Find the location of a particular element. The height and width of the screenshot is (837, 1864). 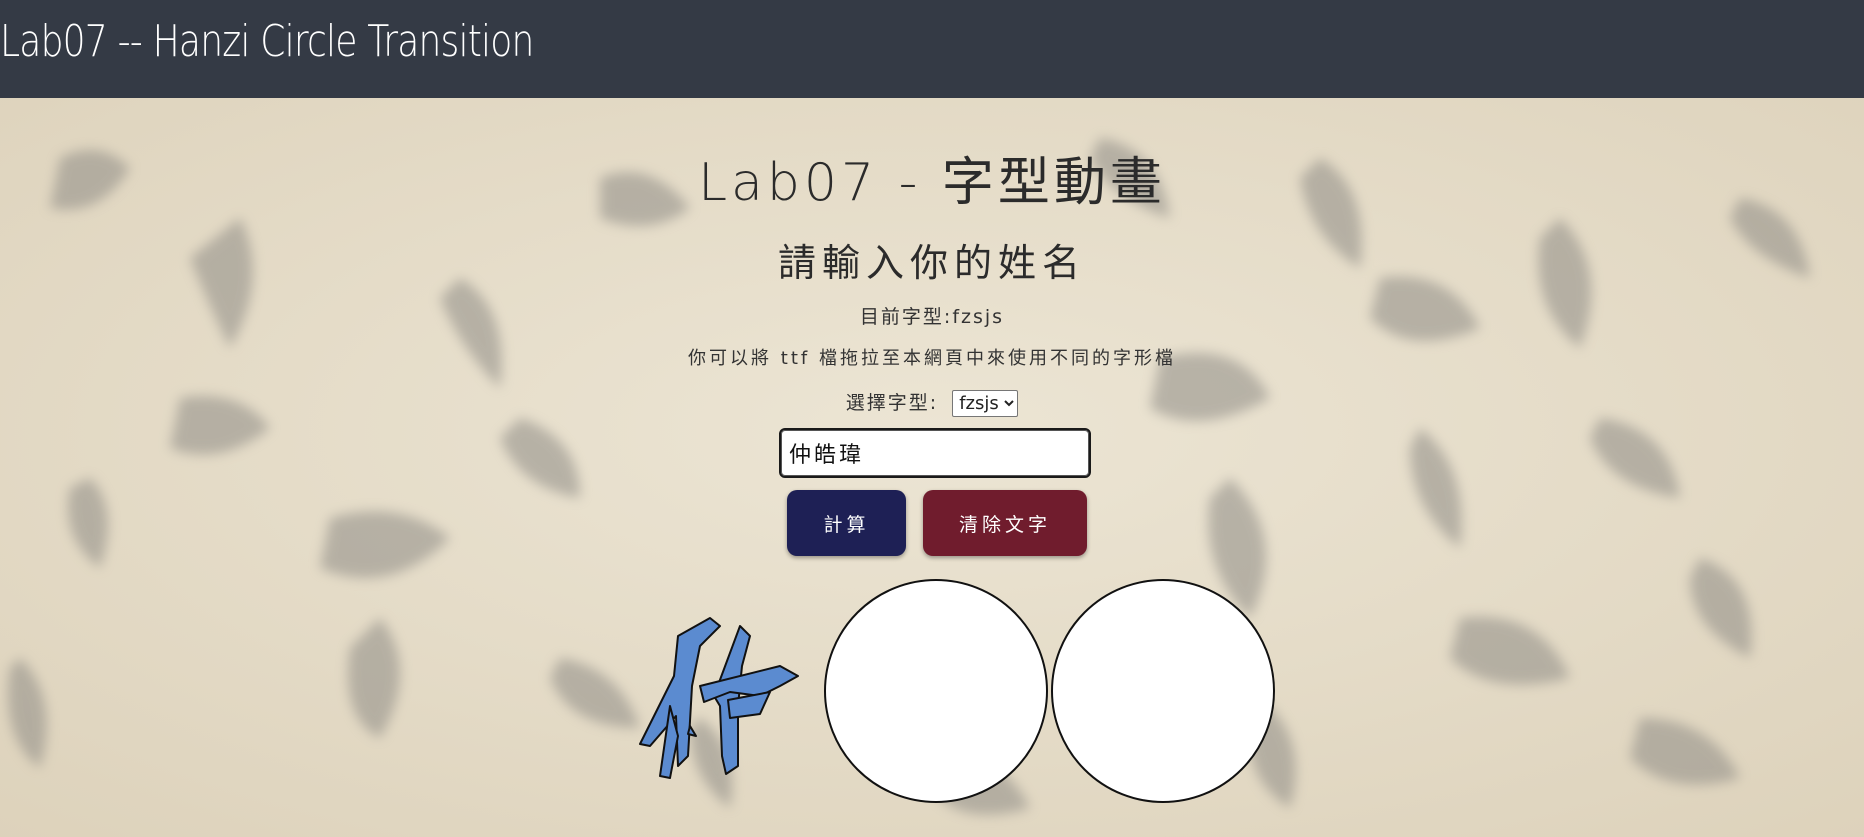

current-font-line: 目前字型:fzsjs is located at coordinates (932, 315).